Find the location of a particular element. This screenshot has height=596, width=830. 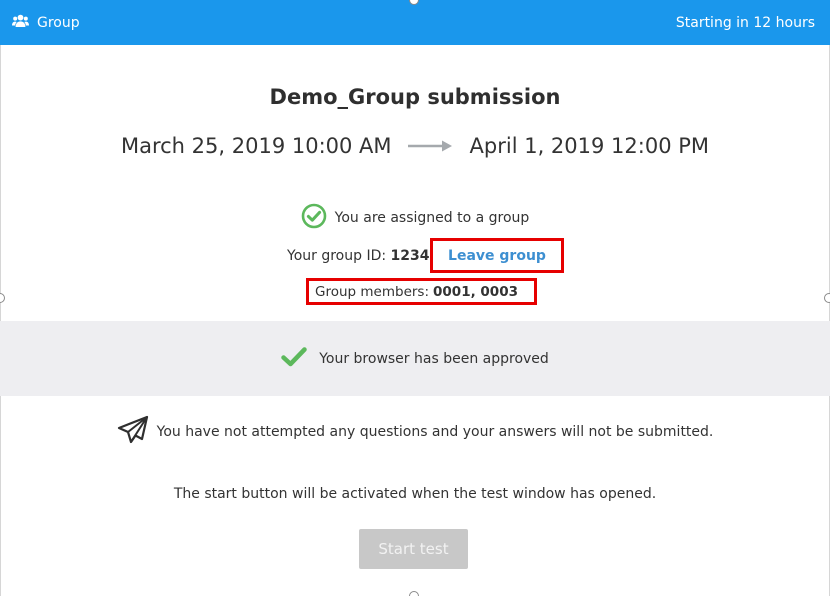

group-id-label: Your group ID: is located at coordinates (337, 256).